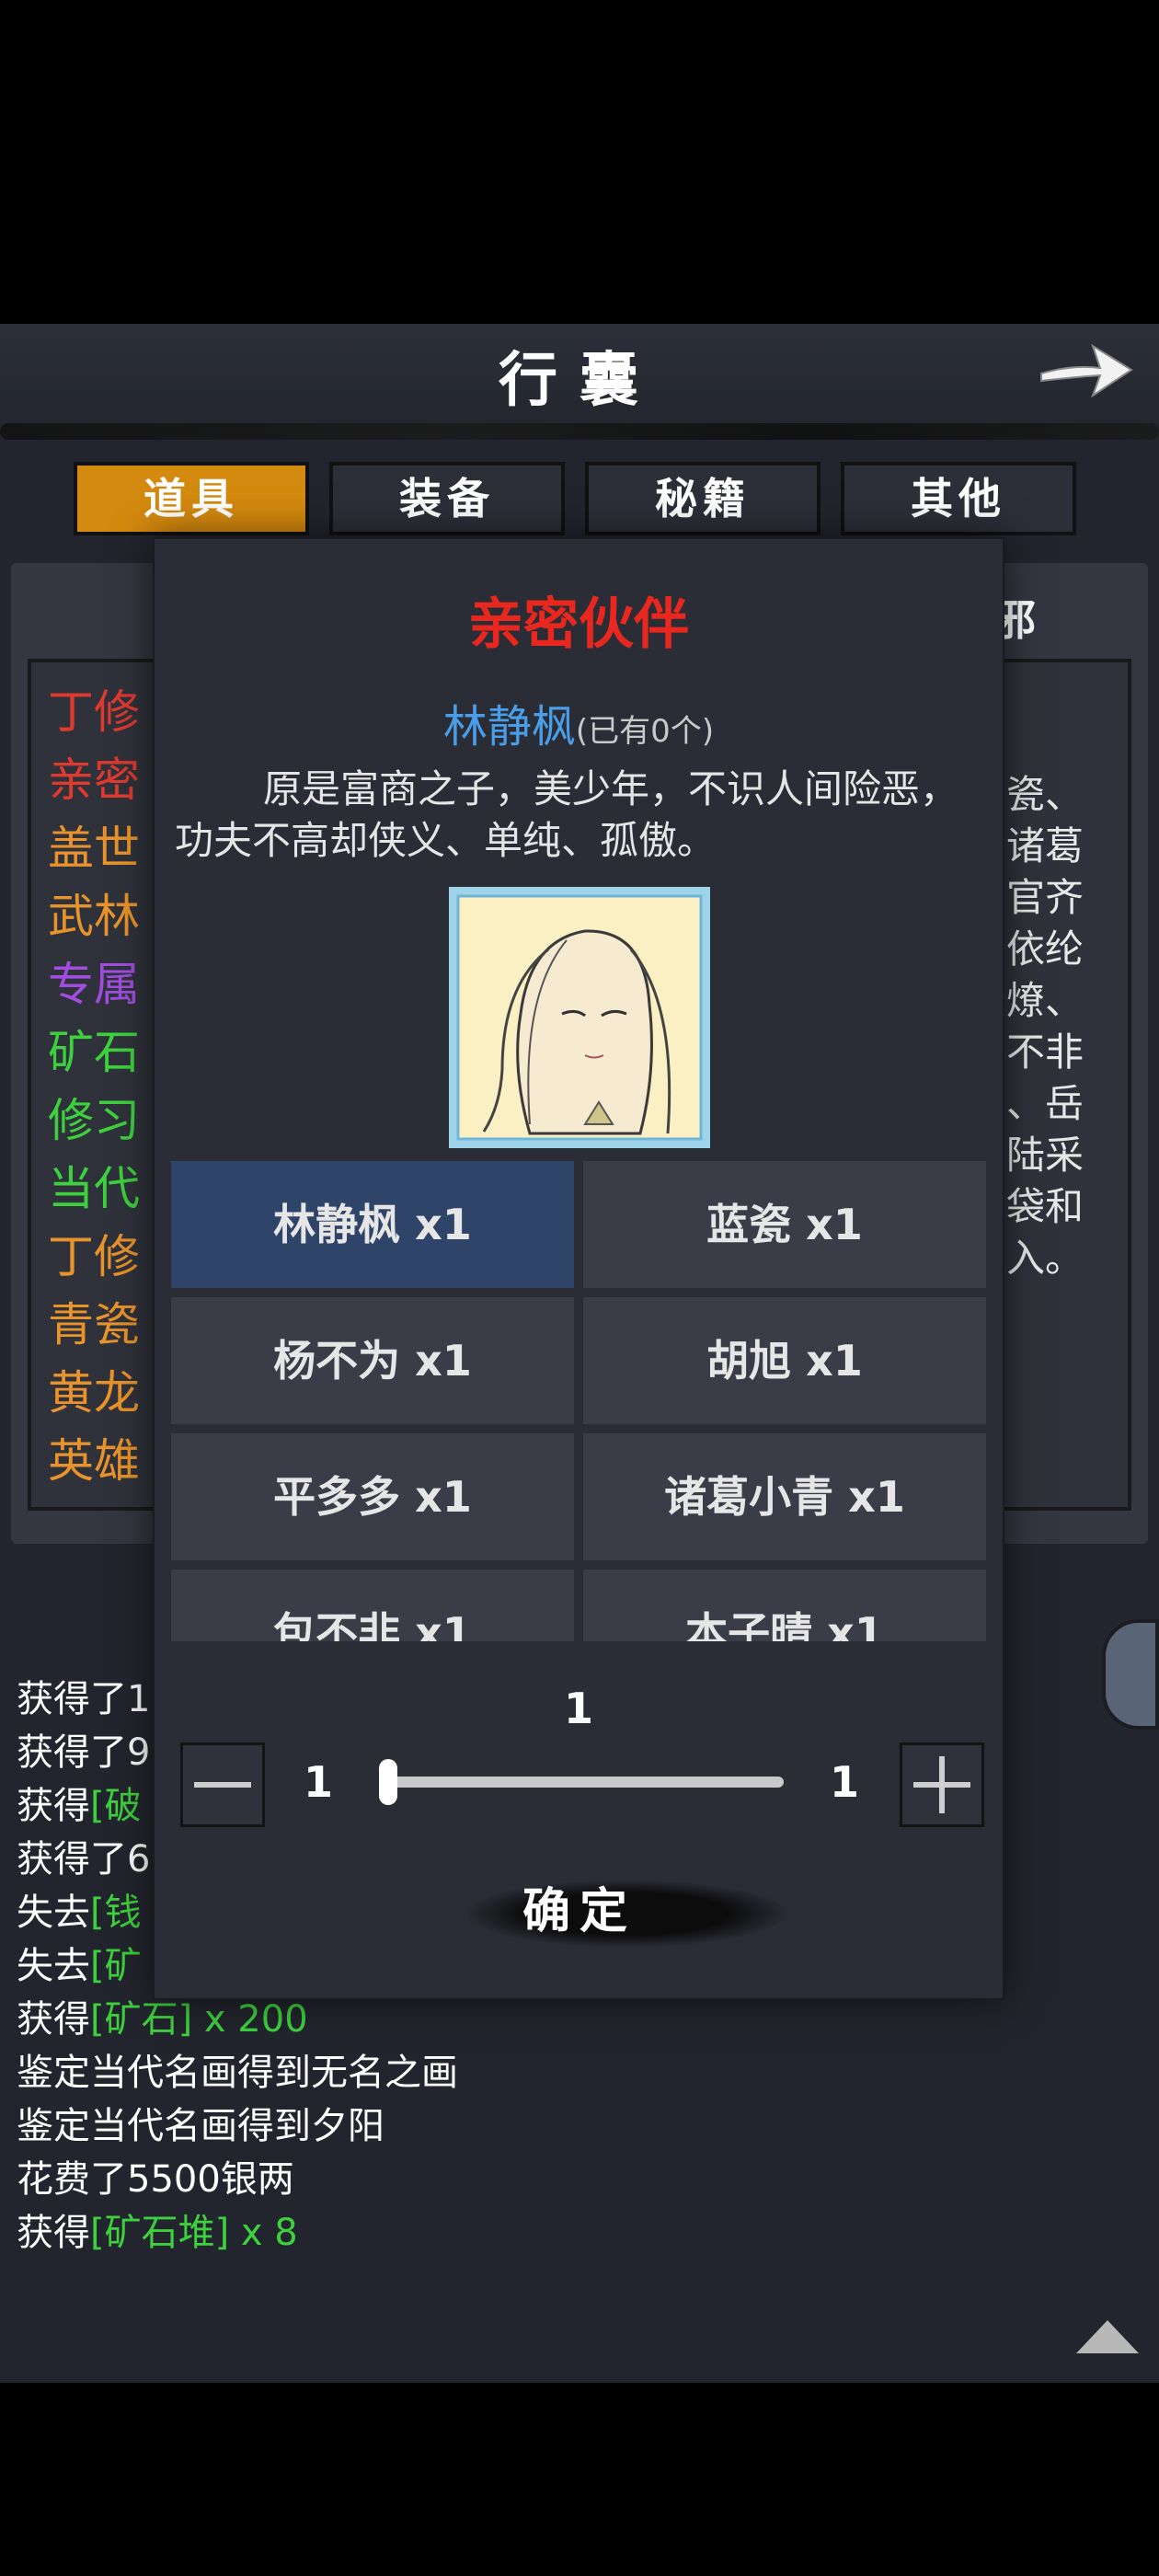  I want to click on log-line: 获得[矿石堆] x 8, so click(157, 2229).